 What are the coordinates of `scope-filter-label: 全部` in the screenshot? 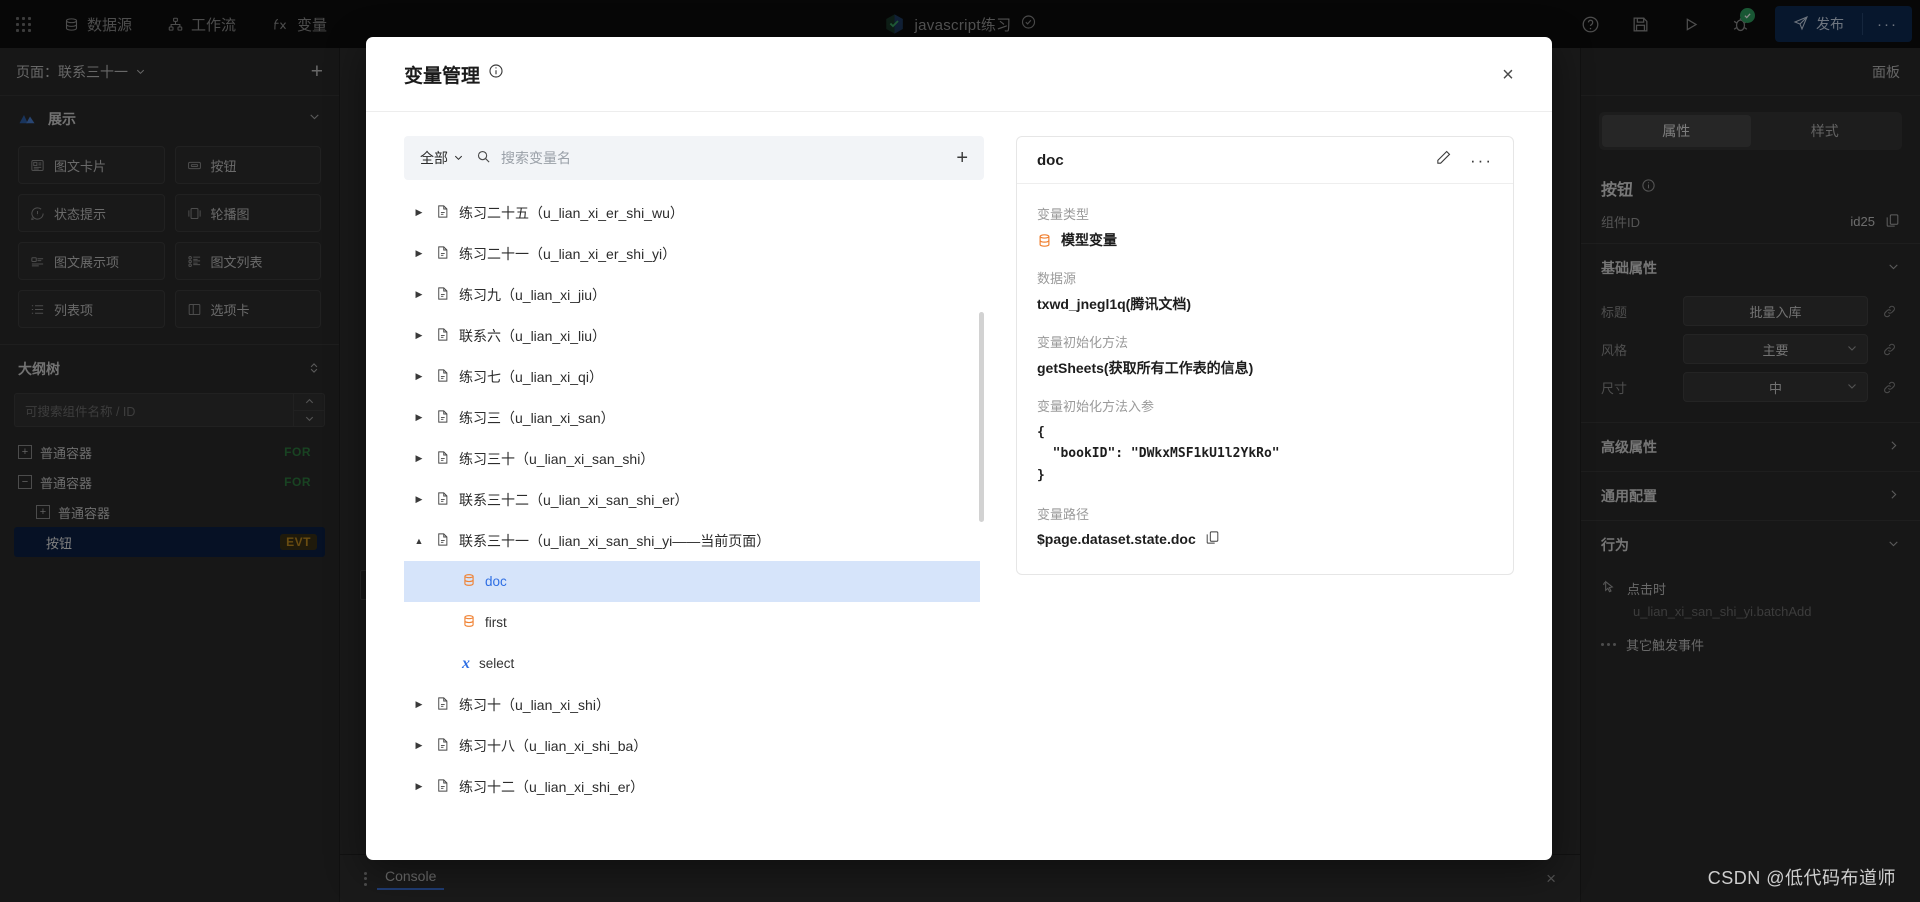 It's located at (434, 158).